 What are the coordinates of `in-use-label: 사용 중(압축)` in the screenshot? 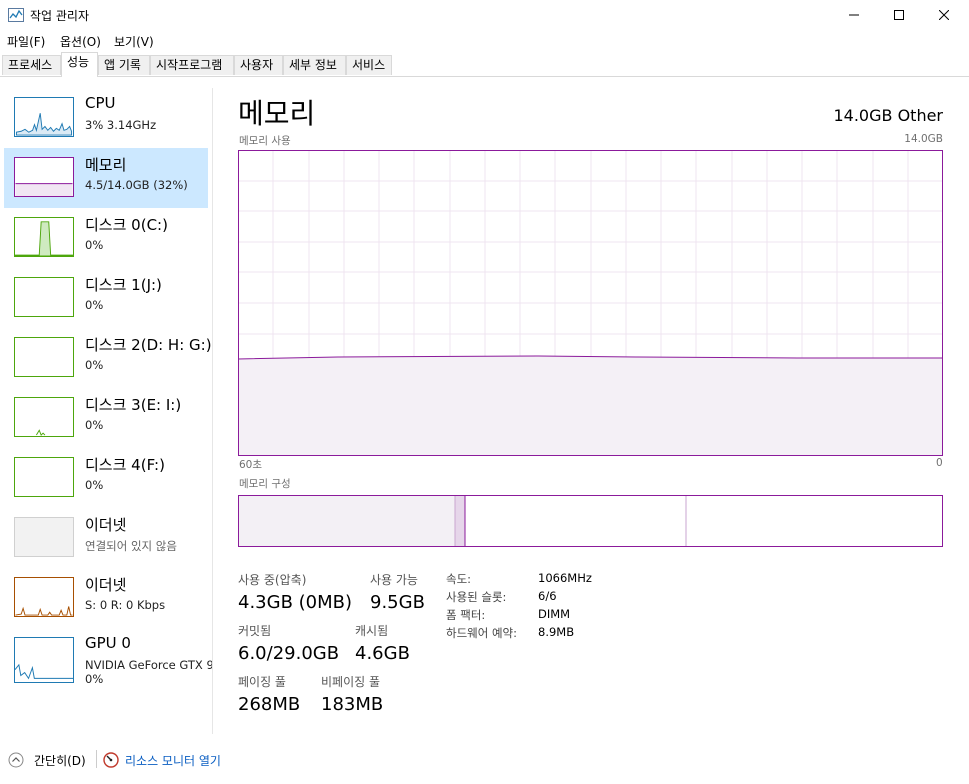 It's located at (272, 580).